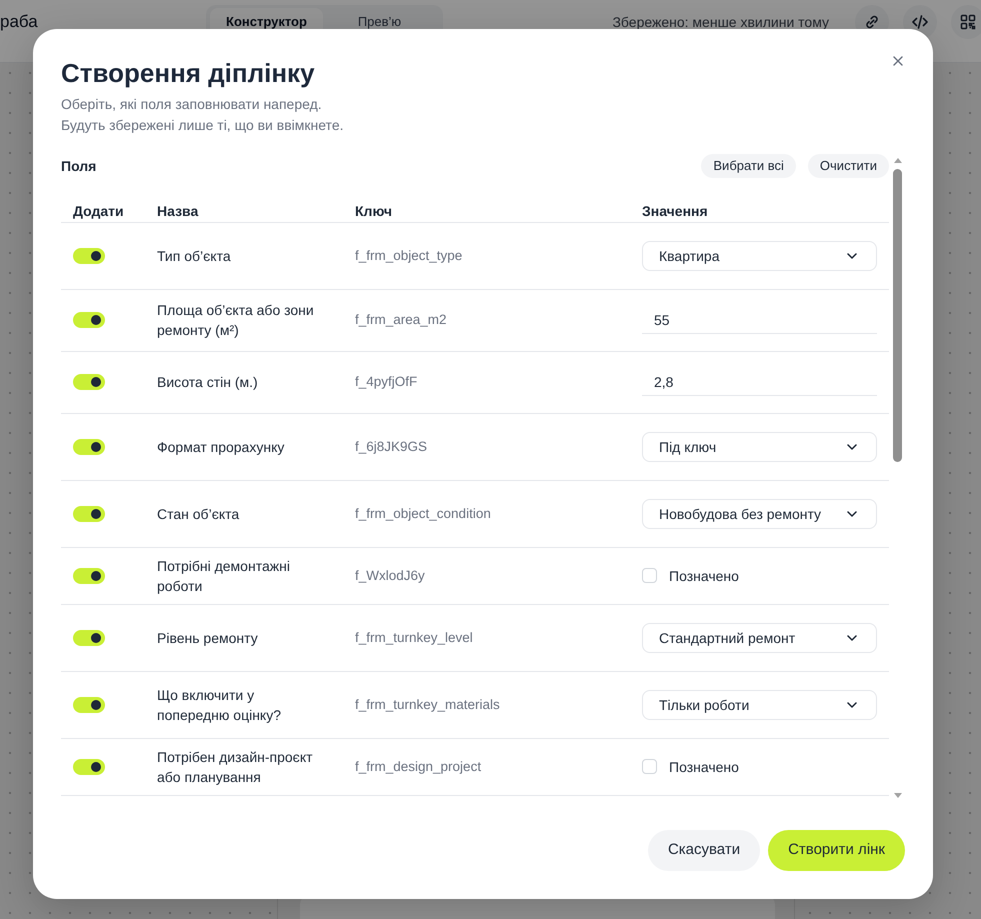  Describe the element at coordinates (78, 166) in the screenshot. I see `section-label: Поля` at that location.